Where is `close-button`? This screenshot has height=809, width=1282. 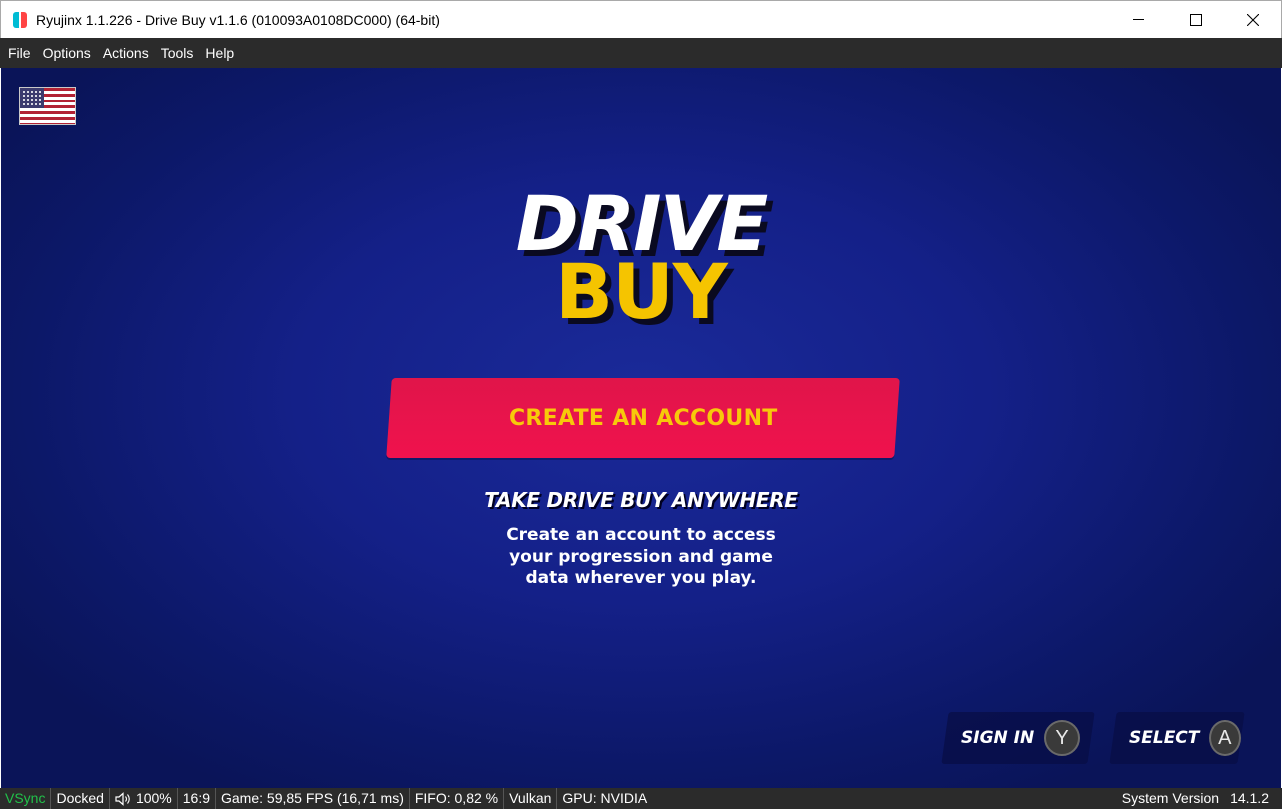
close-button is located at coordinates (1252, 20).